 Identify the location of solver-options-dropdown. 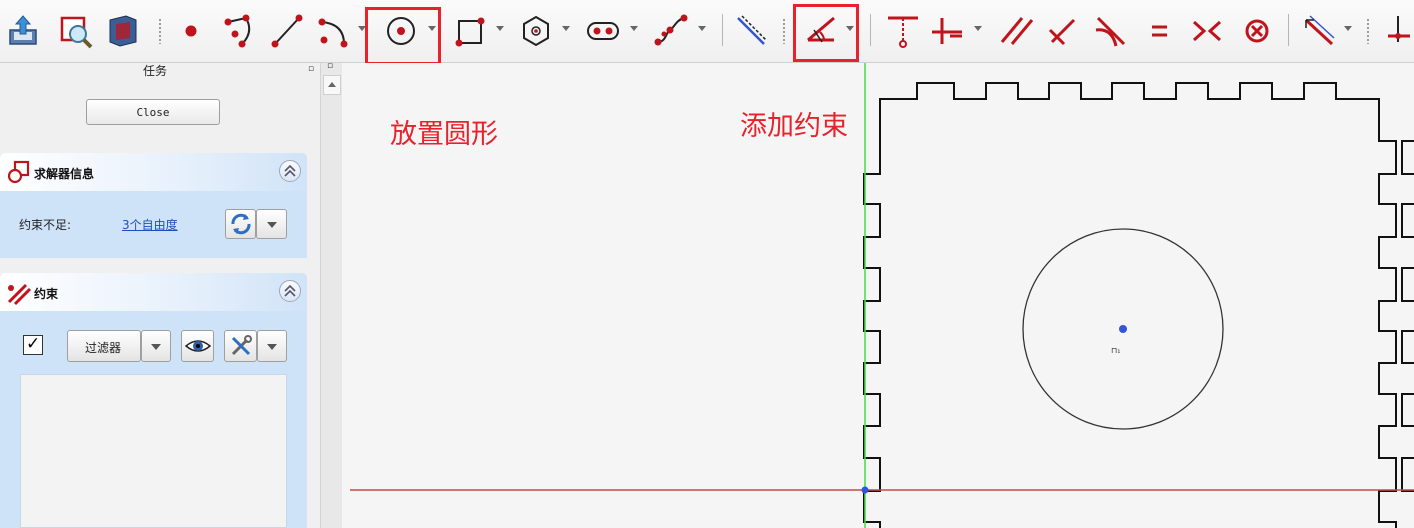
(271, 224).